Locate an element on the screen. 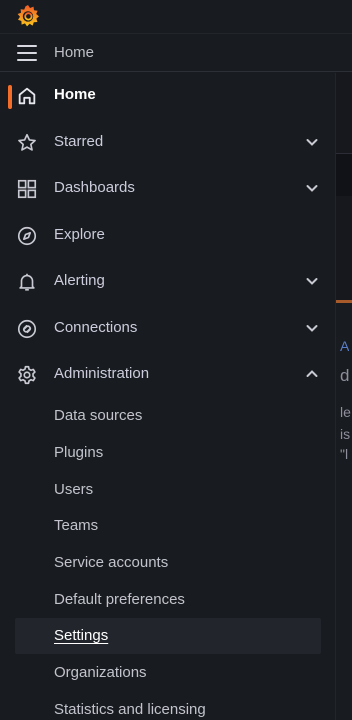  bell-icon is located at coordinates (27, 282).